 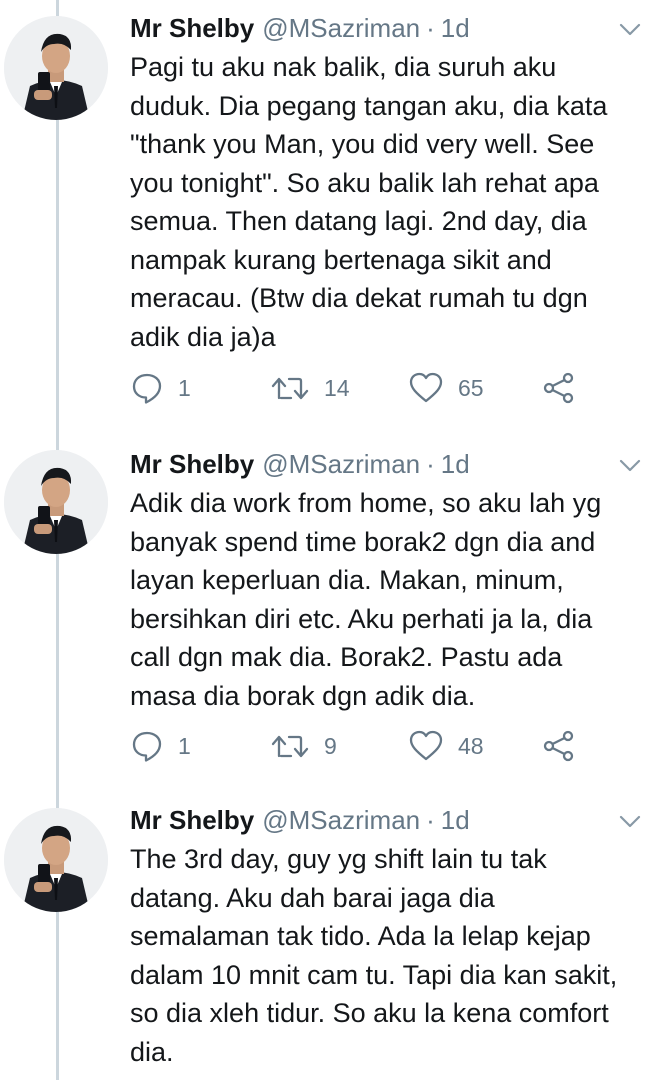 What do you see at coordinates (471, 745) in the screenshot?
I see `like-count: 48` at bounding box center [471, 745].